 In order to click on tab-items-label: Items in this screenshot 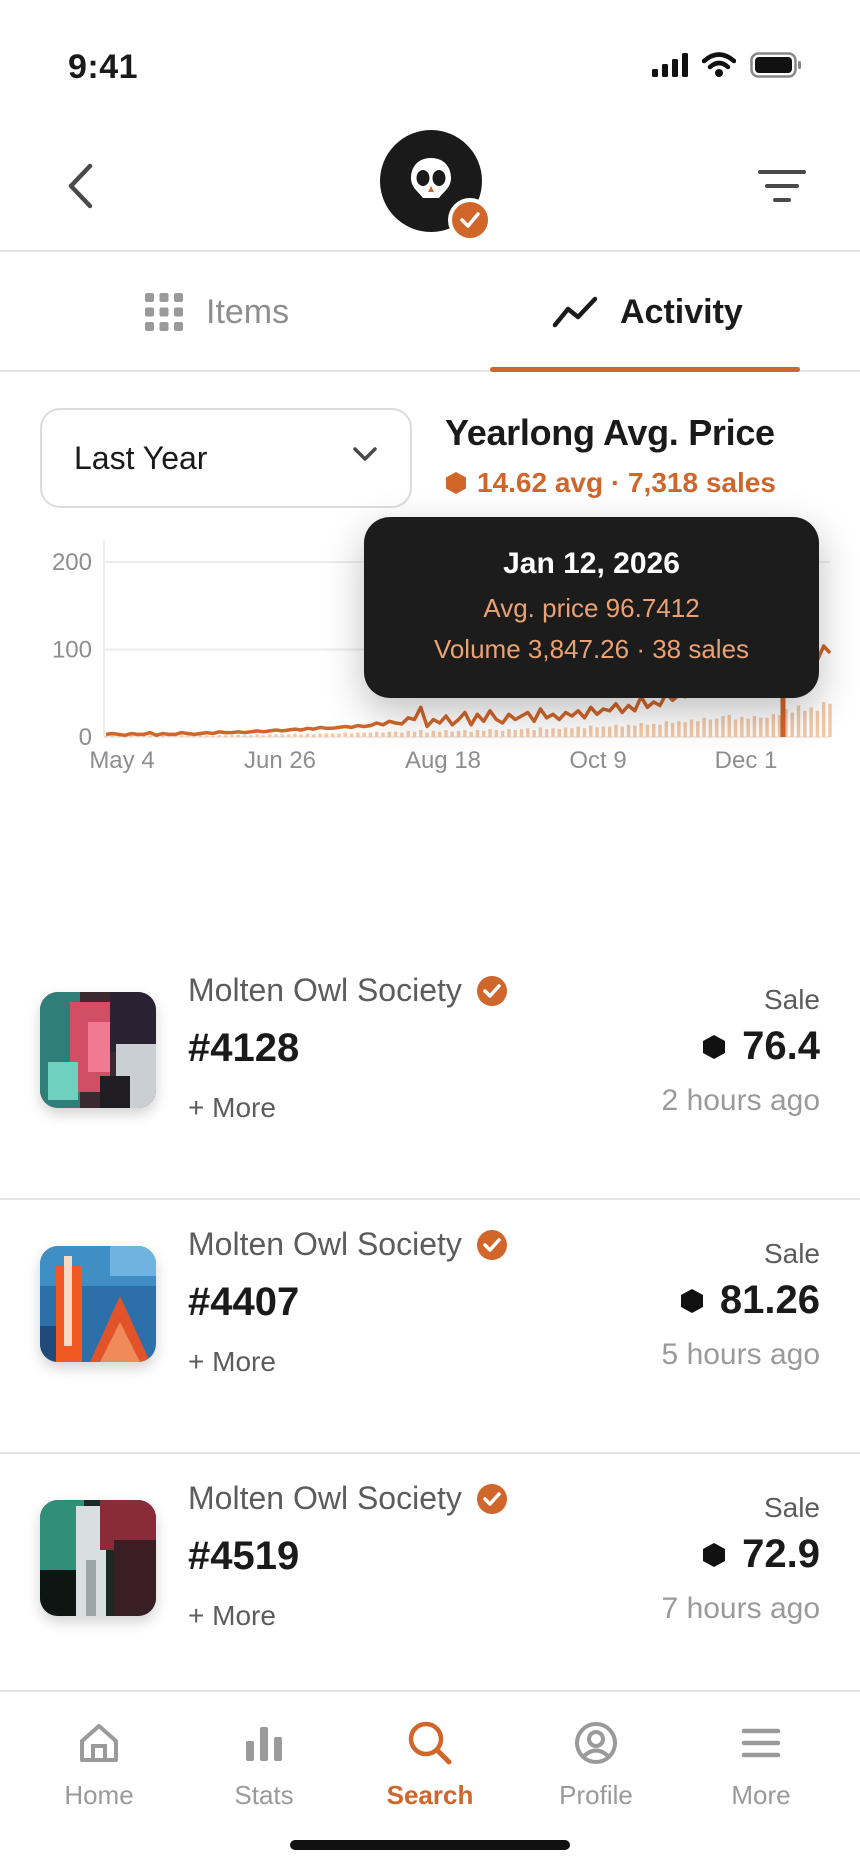, I will do `click(248, 311)`.